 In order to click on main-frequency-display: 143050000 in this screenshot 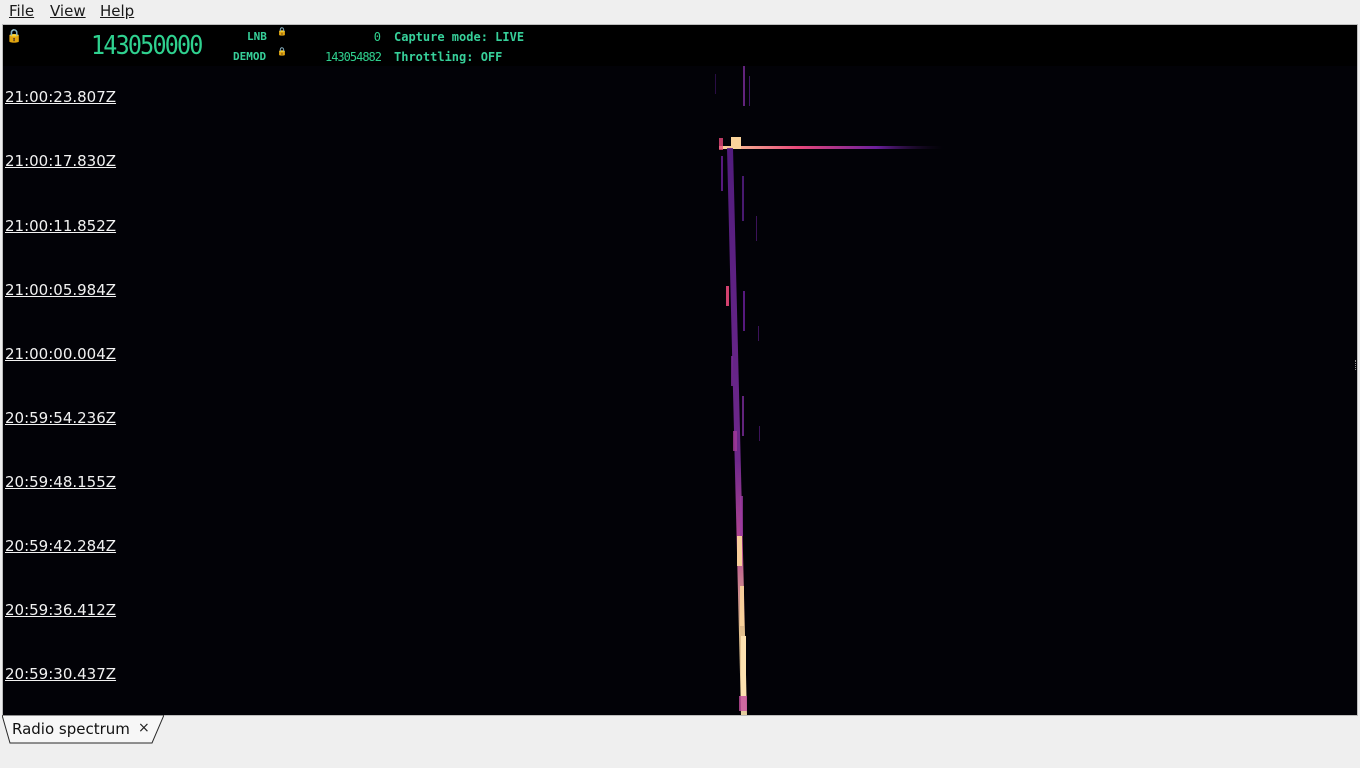, I will do `click(147, 46)`.